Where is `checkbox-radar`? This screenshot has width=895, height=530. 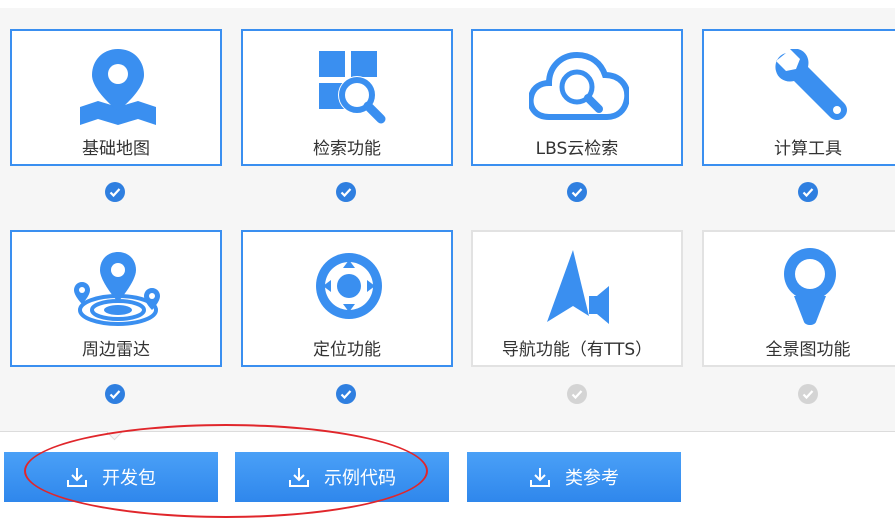 checkbox-radar is located at coordinates (115, 394).